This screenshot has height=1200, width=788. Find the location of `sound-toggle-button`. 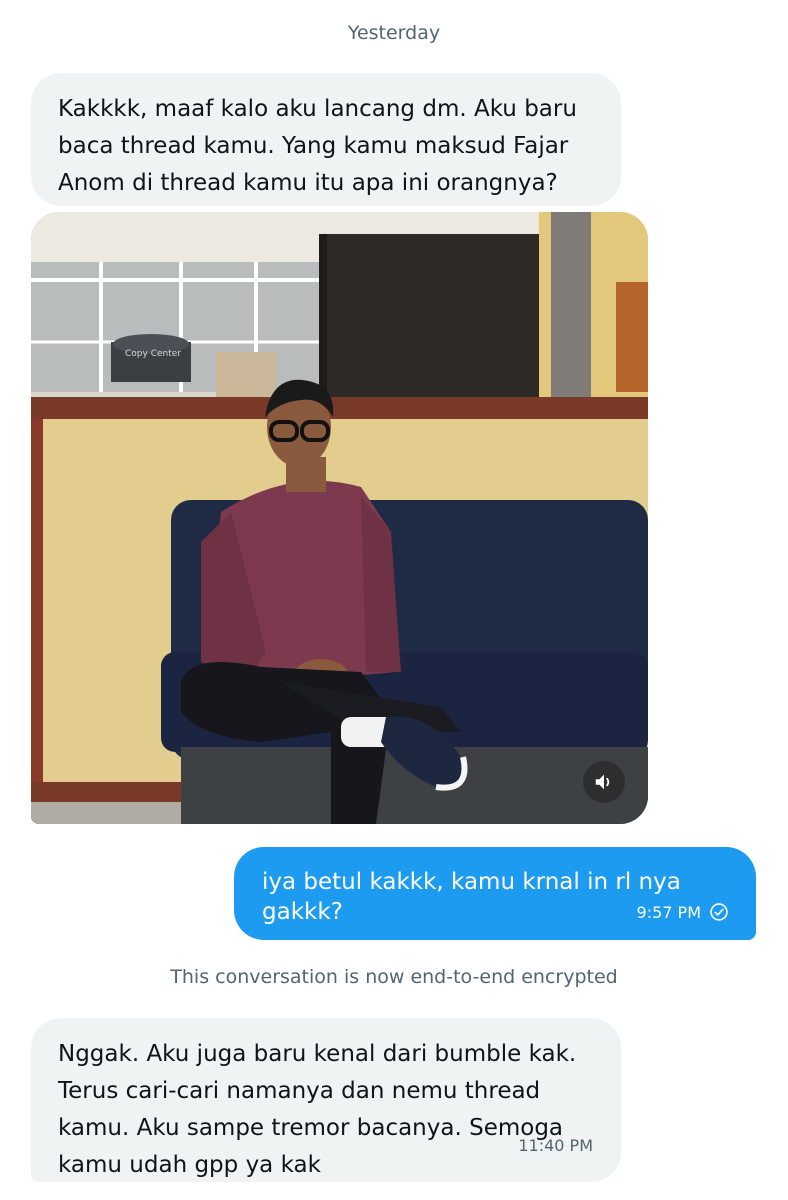

sound-toggle-button is located at coordinates (604, 782).